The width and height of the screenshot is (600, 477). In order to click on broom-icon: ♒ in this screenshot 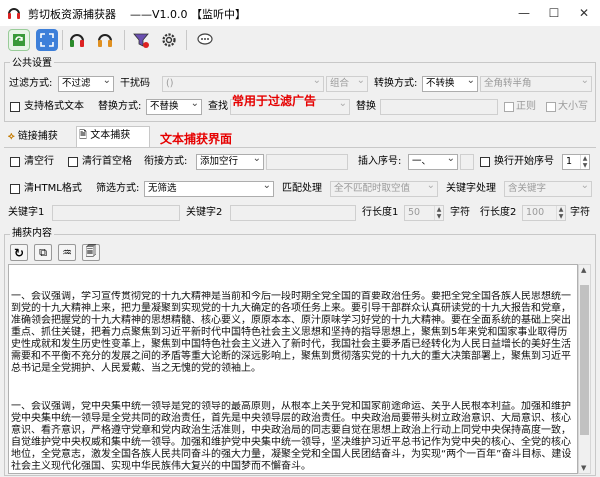, I will do `click(67, 252)`.